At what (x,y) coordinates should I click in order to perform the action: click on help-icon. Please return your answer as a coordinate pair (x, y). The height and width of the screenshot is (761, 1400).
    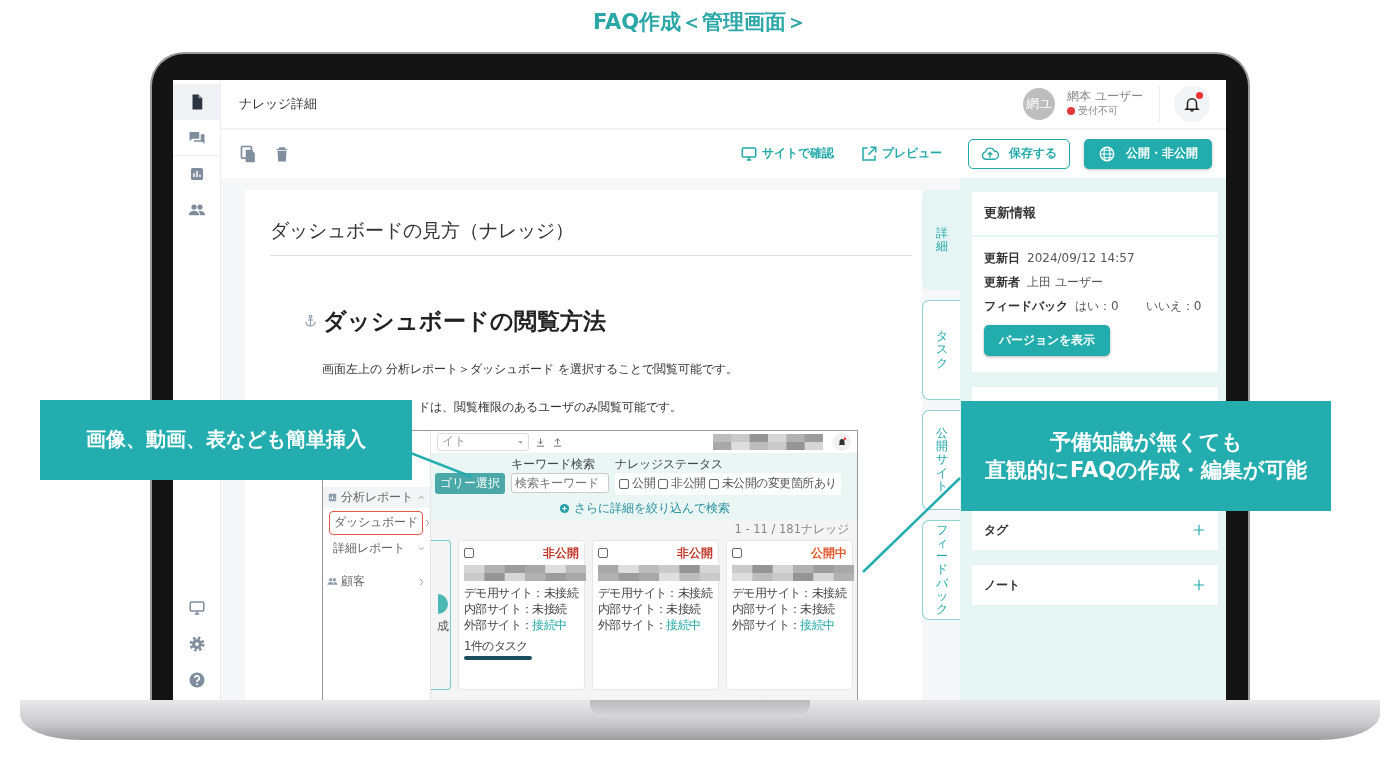
    Looking at the image, I should click on (196, 680).